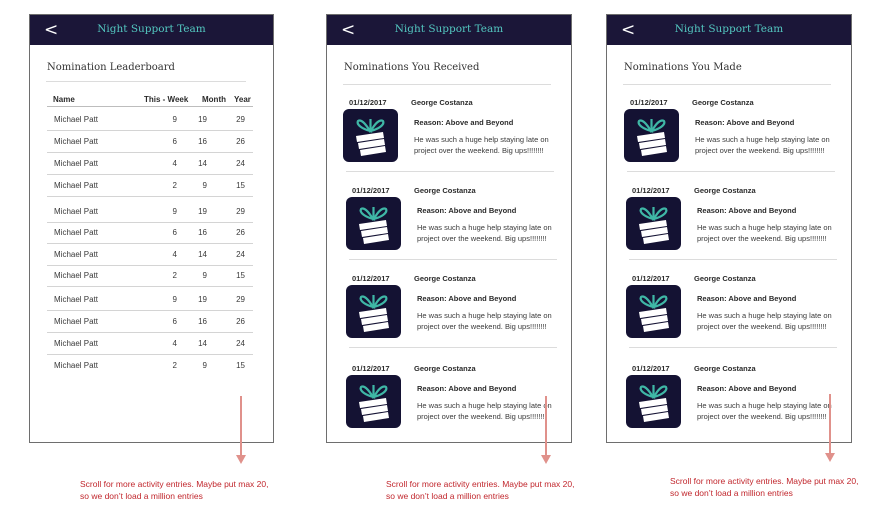 The image size is (882, 525). I want to click on page-title: Nomination Leaderboard, so click(111, 67).